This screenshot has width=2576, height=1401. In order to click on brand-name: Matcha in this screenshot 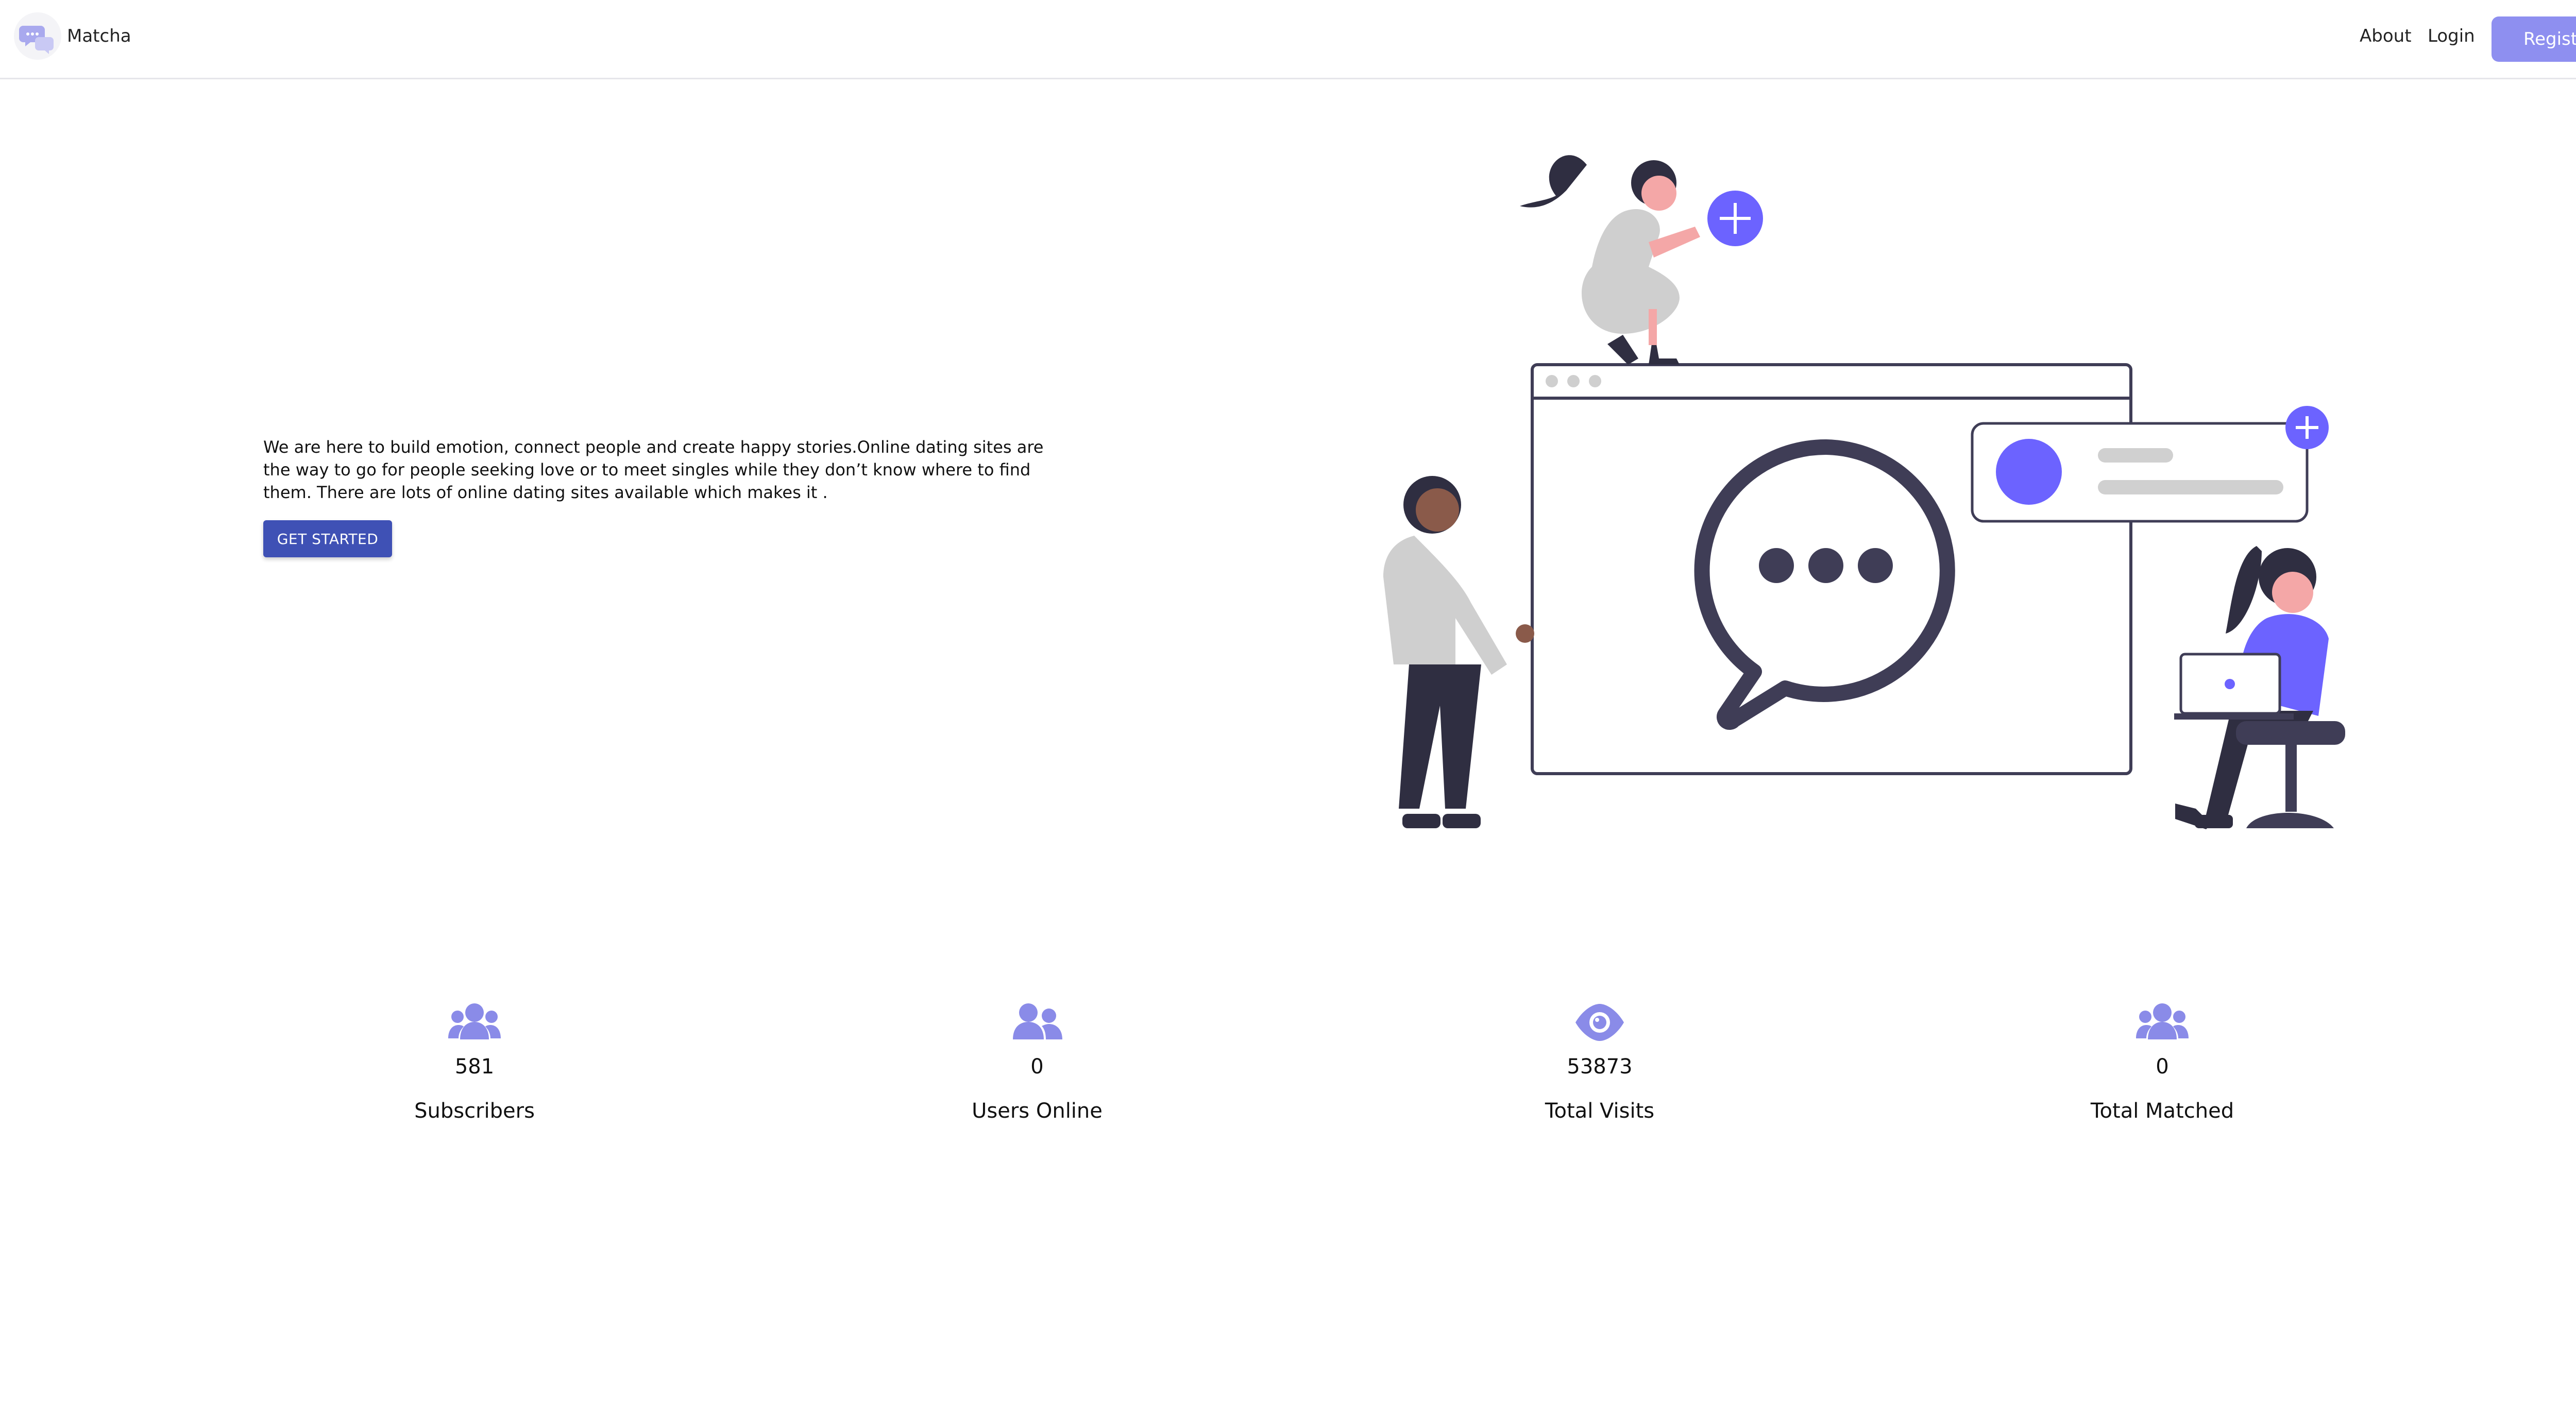, I will do `click(99, 36)`.